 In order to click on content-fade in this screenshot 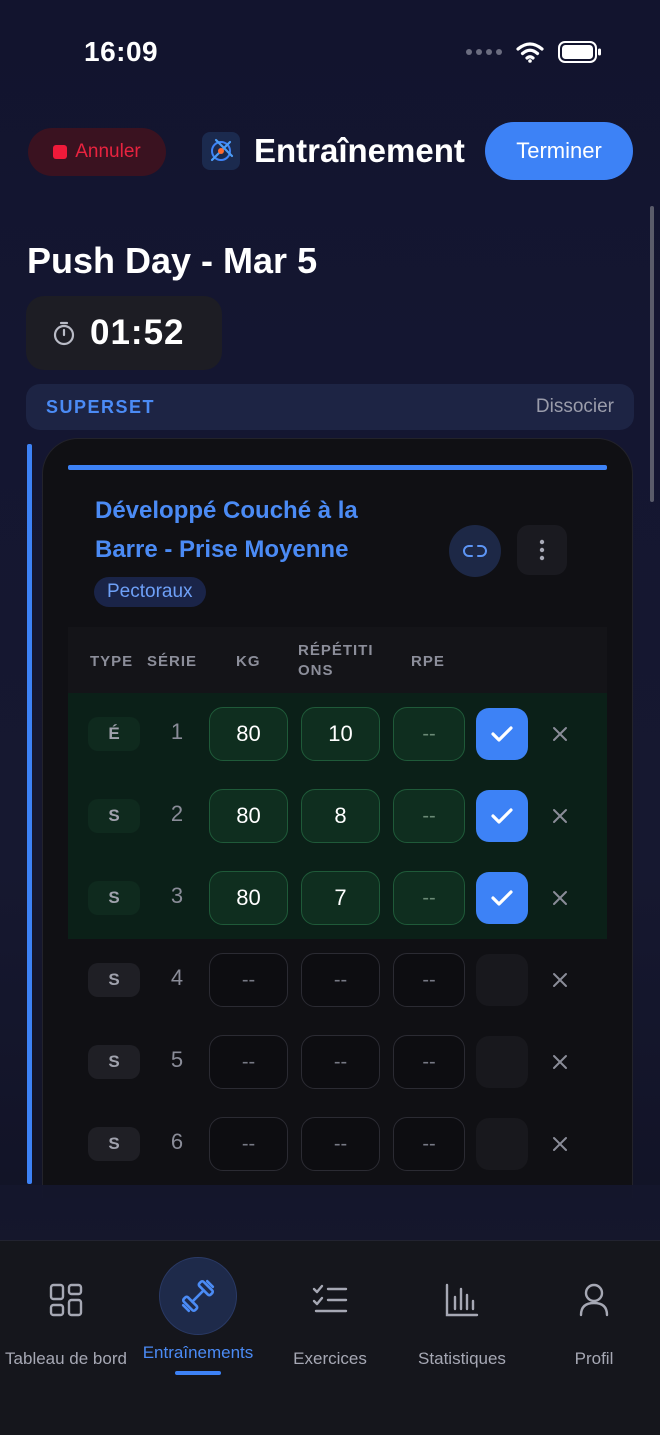, I will do `click(330, 1215)`.